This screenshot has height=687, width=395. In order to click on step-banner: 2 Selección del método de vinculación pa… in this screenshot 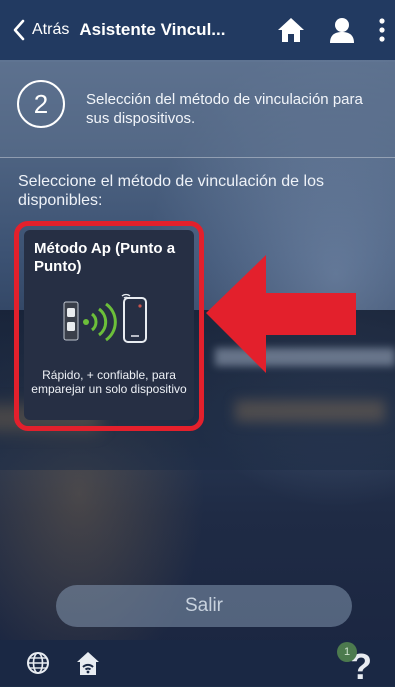, I will do `click(197, 110)`.